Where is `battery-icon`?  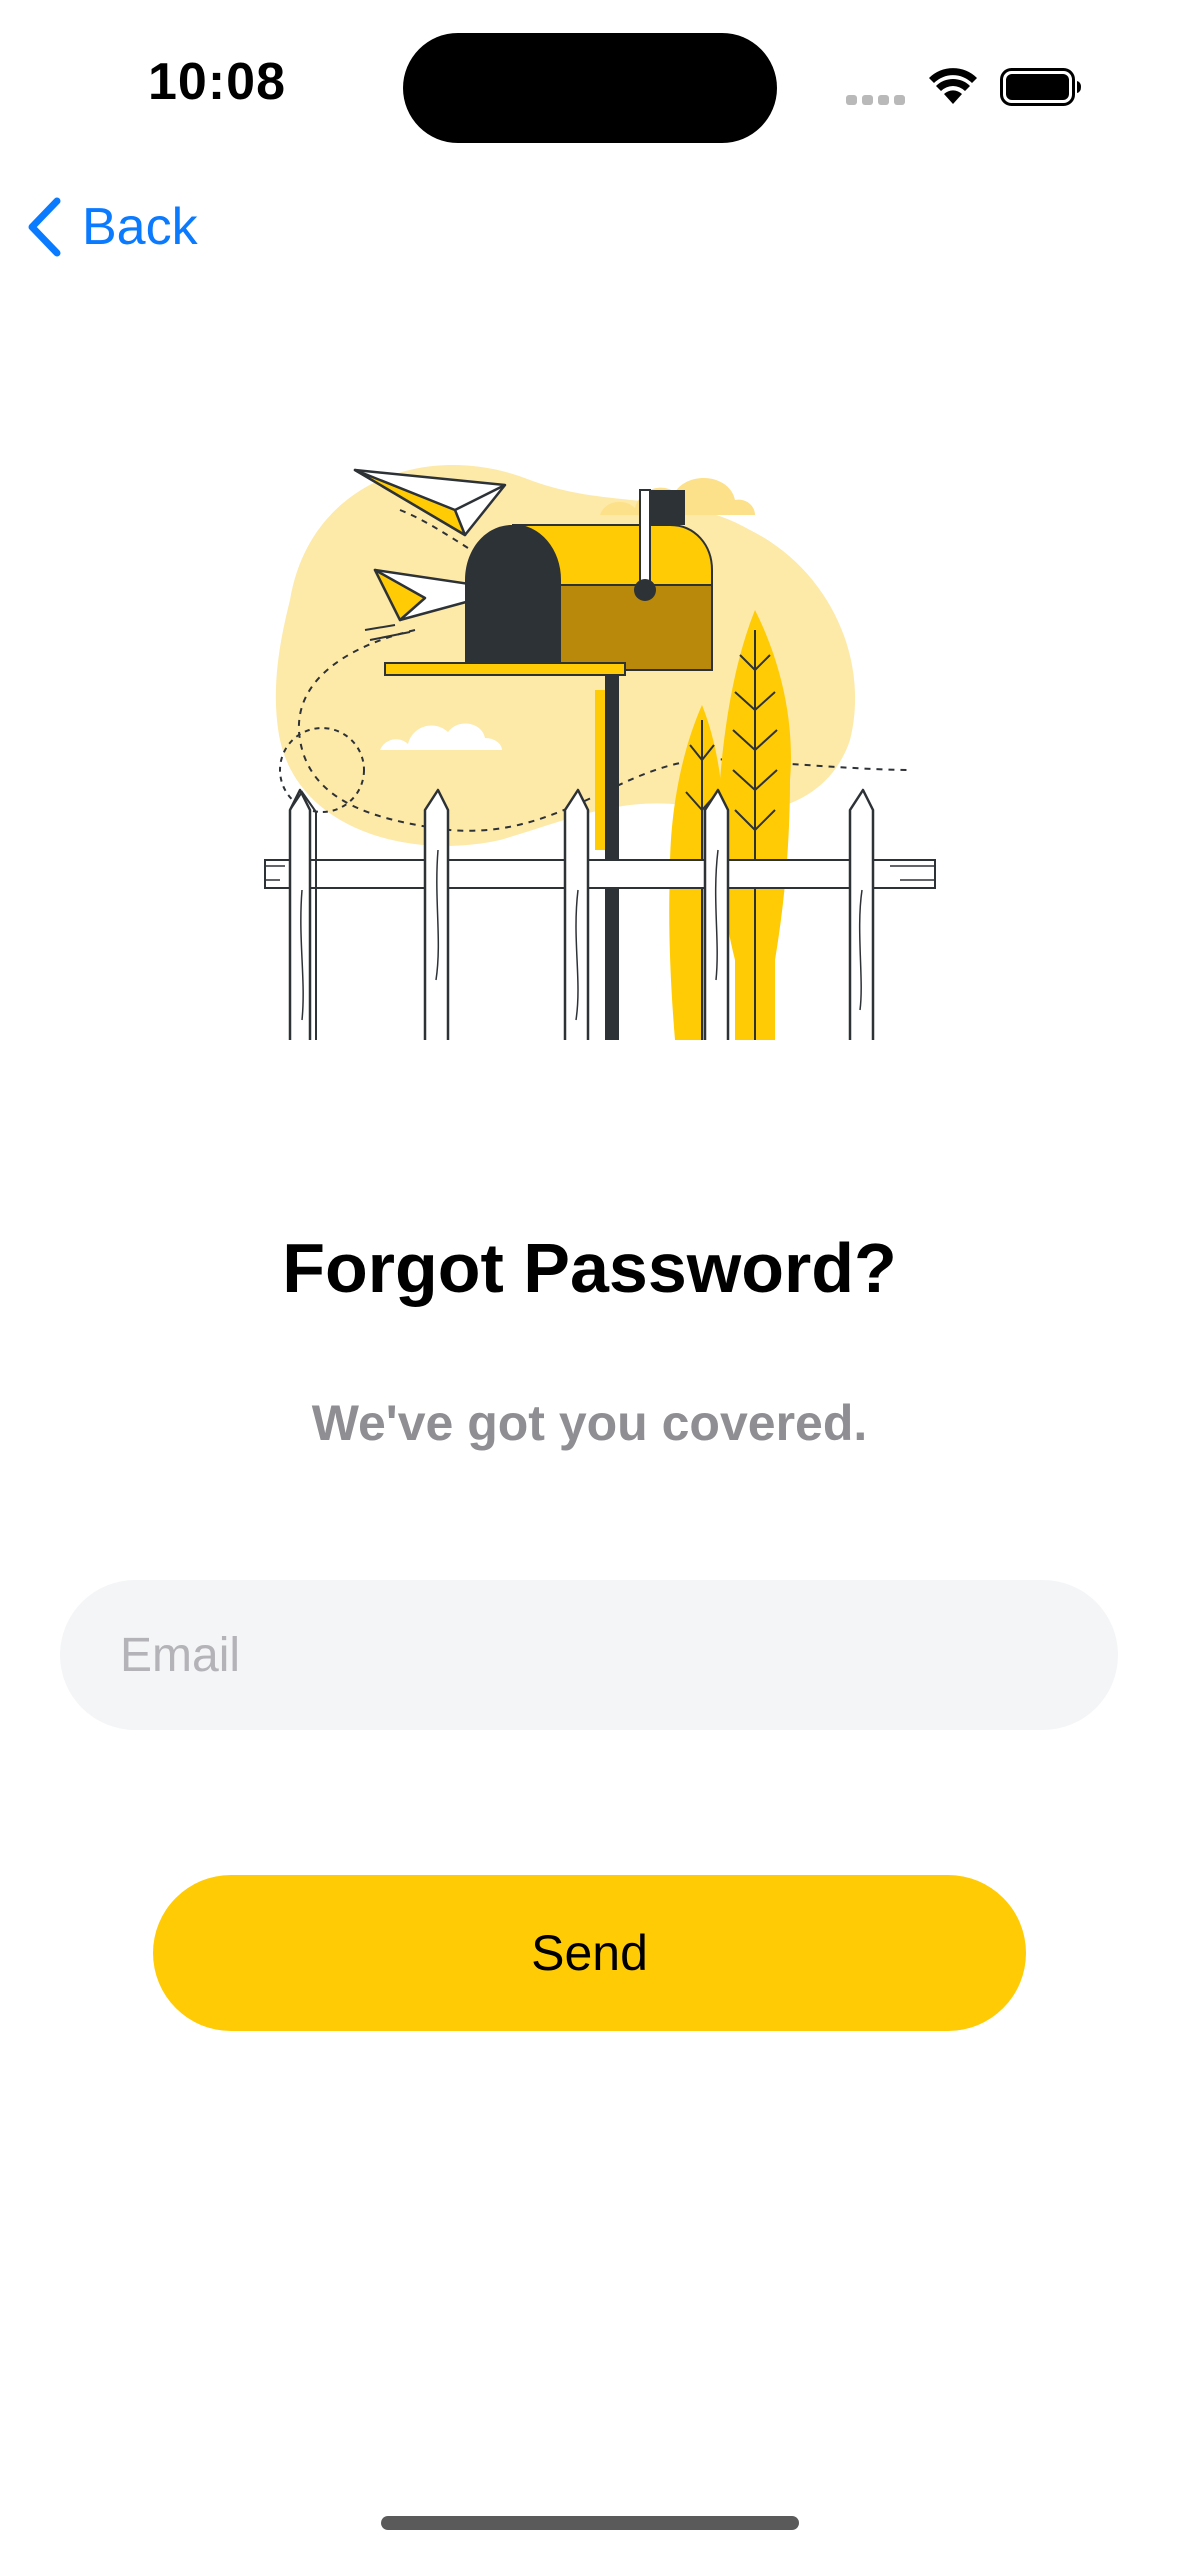 battery-icon is located at coordinates (1040, 87).